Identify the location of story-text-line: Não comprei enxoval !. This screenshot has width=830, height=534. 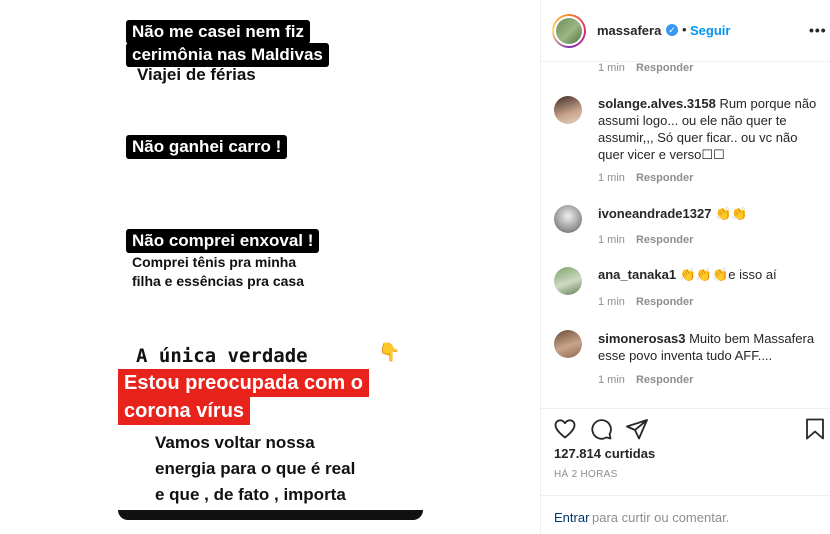
(223, 241).